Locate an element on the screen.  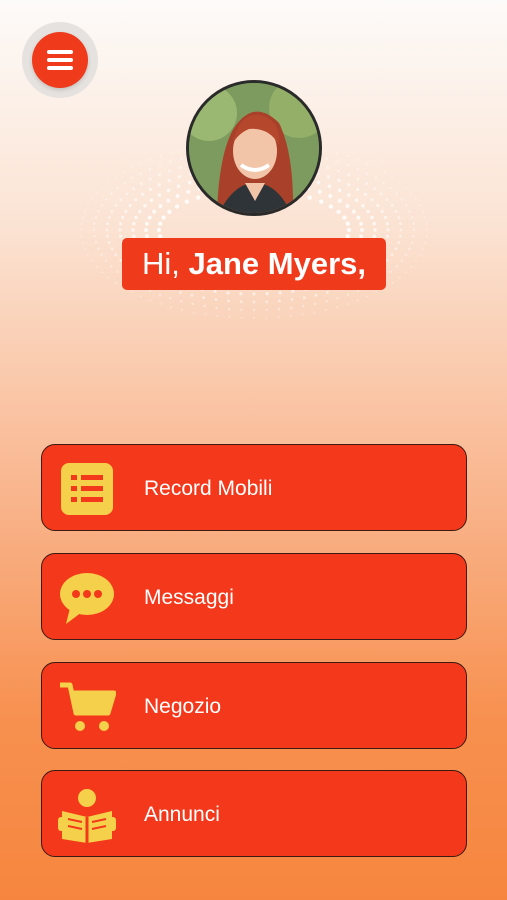
avatar is located at coordinates (254, 148).